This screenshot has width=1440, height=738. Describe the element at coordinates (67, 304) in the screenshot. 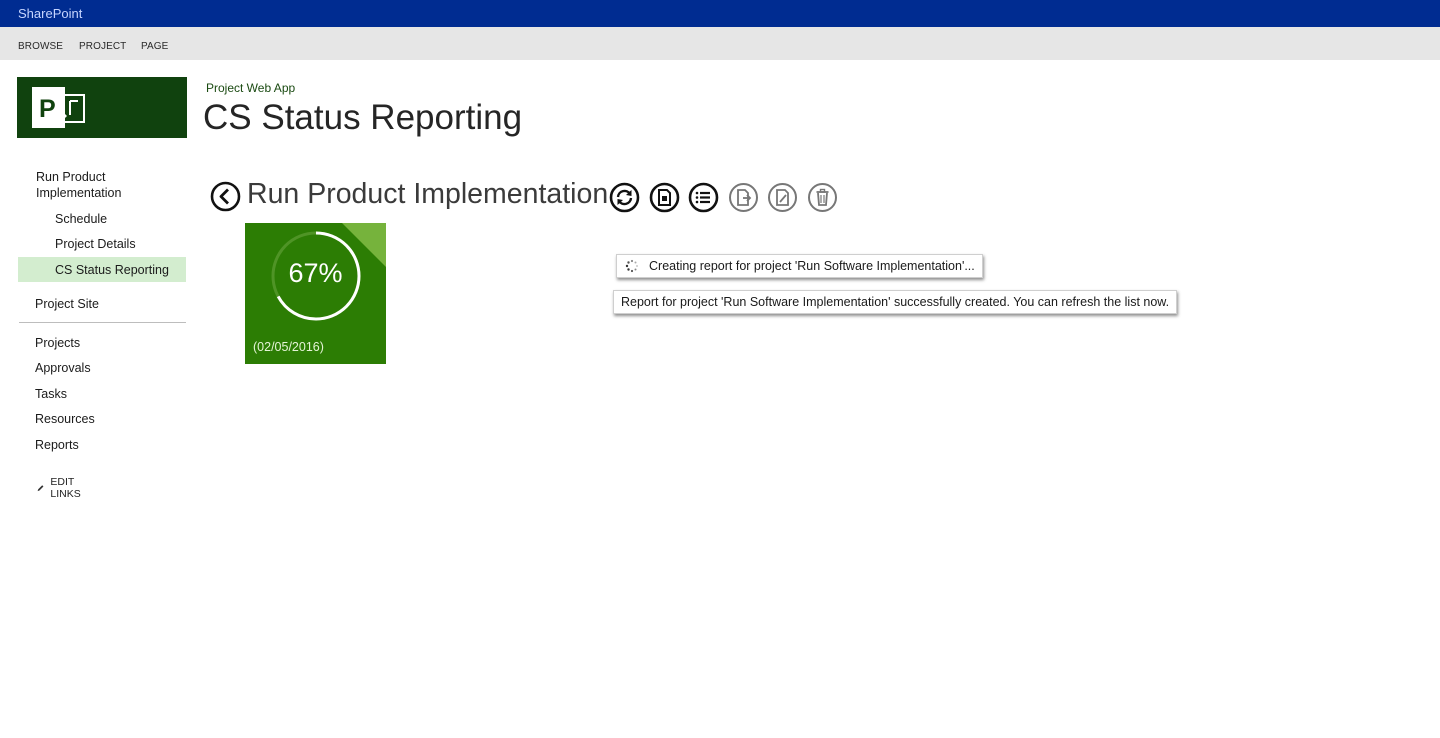

I see `nav-item-project-site: Project Site` at that location.